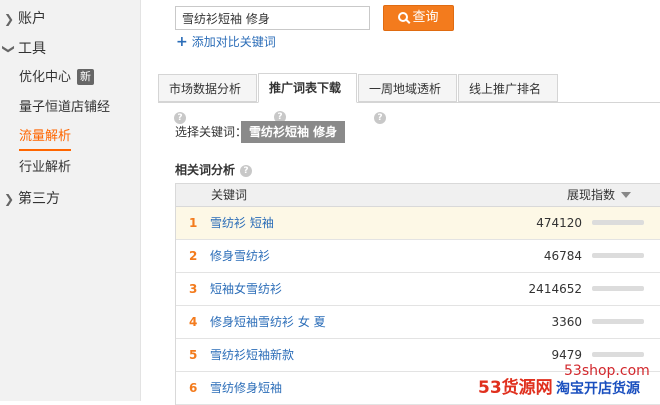 Image resolution: width=660 pixels, height=405 pixels. What do you see at coordinates (45, 136) in the screenshot?
I see `sidebar-item-label: 流量解析` at bounding box center [45, 136].